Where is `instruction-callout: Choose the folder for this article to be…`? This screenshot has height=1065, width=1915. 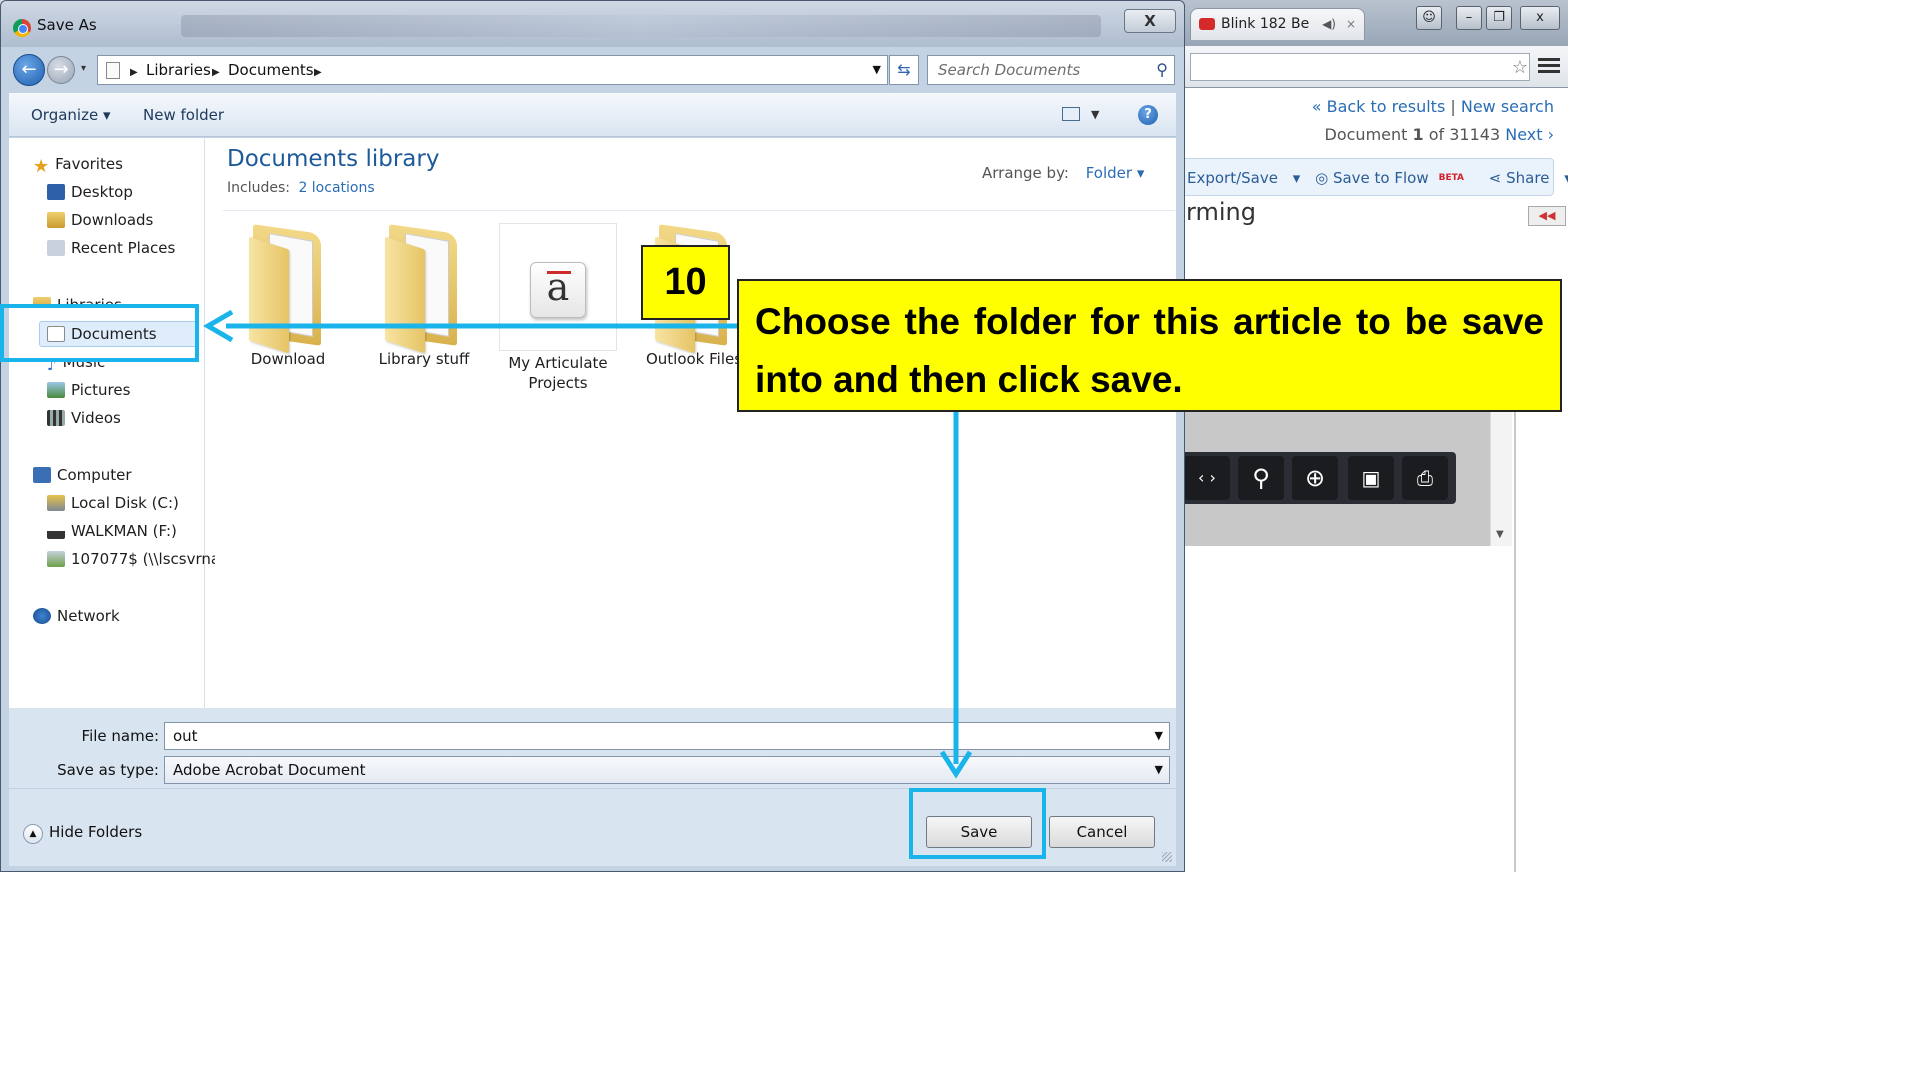
instruction-callout: Choose the folder for this article to be… is located at coordinates (1149, 345).